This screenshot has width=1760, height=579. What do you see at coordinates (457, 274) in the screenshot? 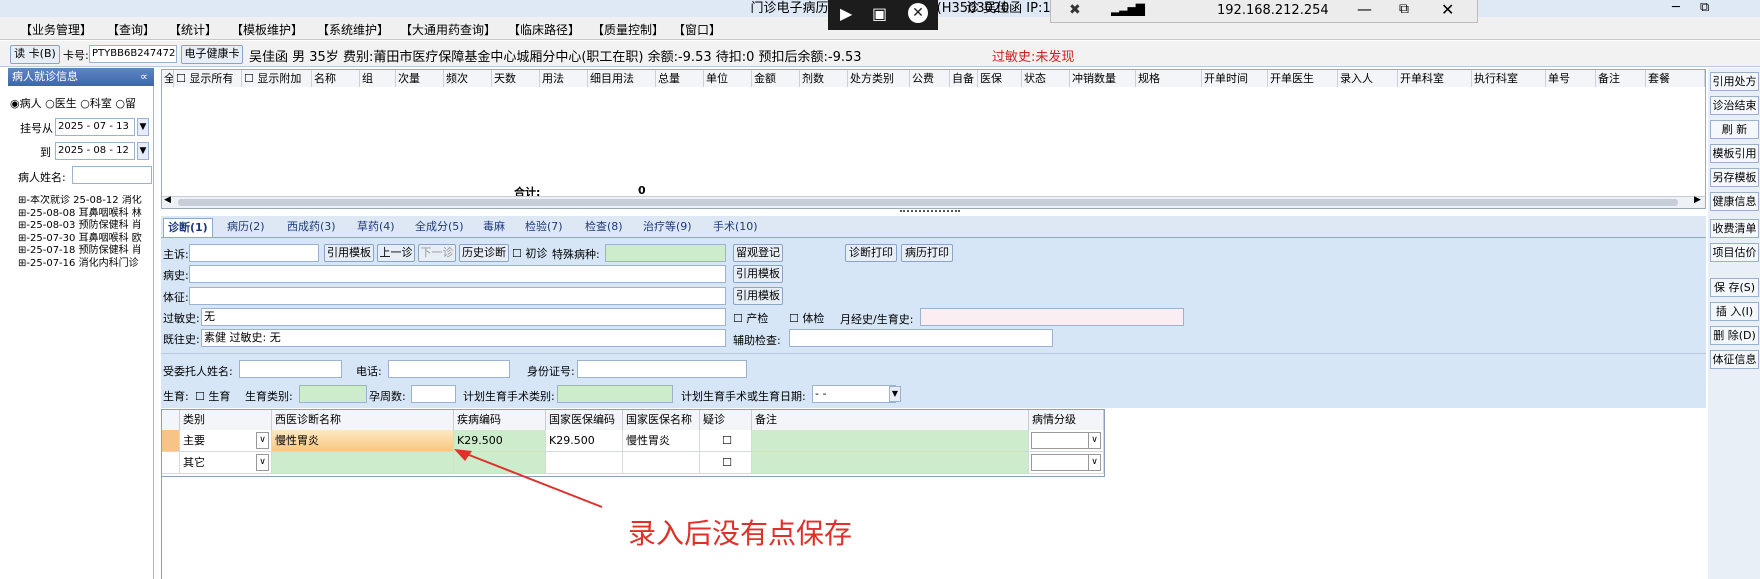
I see `history-field` at bounding box center [457, 274].